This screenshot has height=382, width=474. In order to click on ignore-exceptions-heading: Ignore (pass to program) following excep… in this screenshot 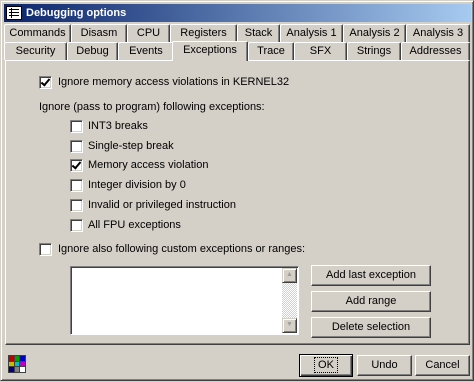, I will do `click(152, 107)`.